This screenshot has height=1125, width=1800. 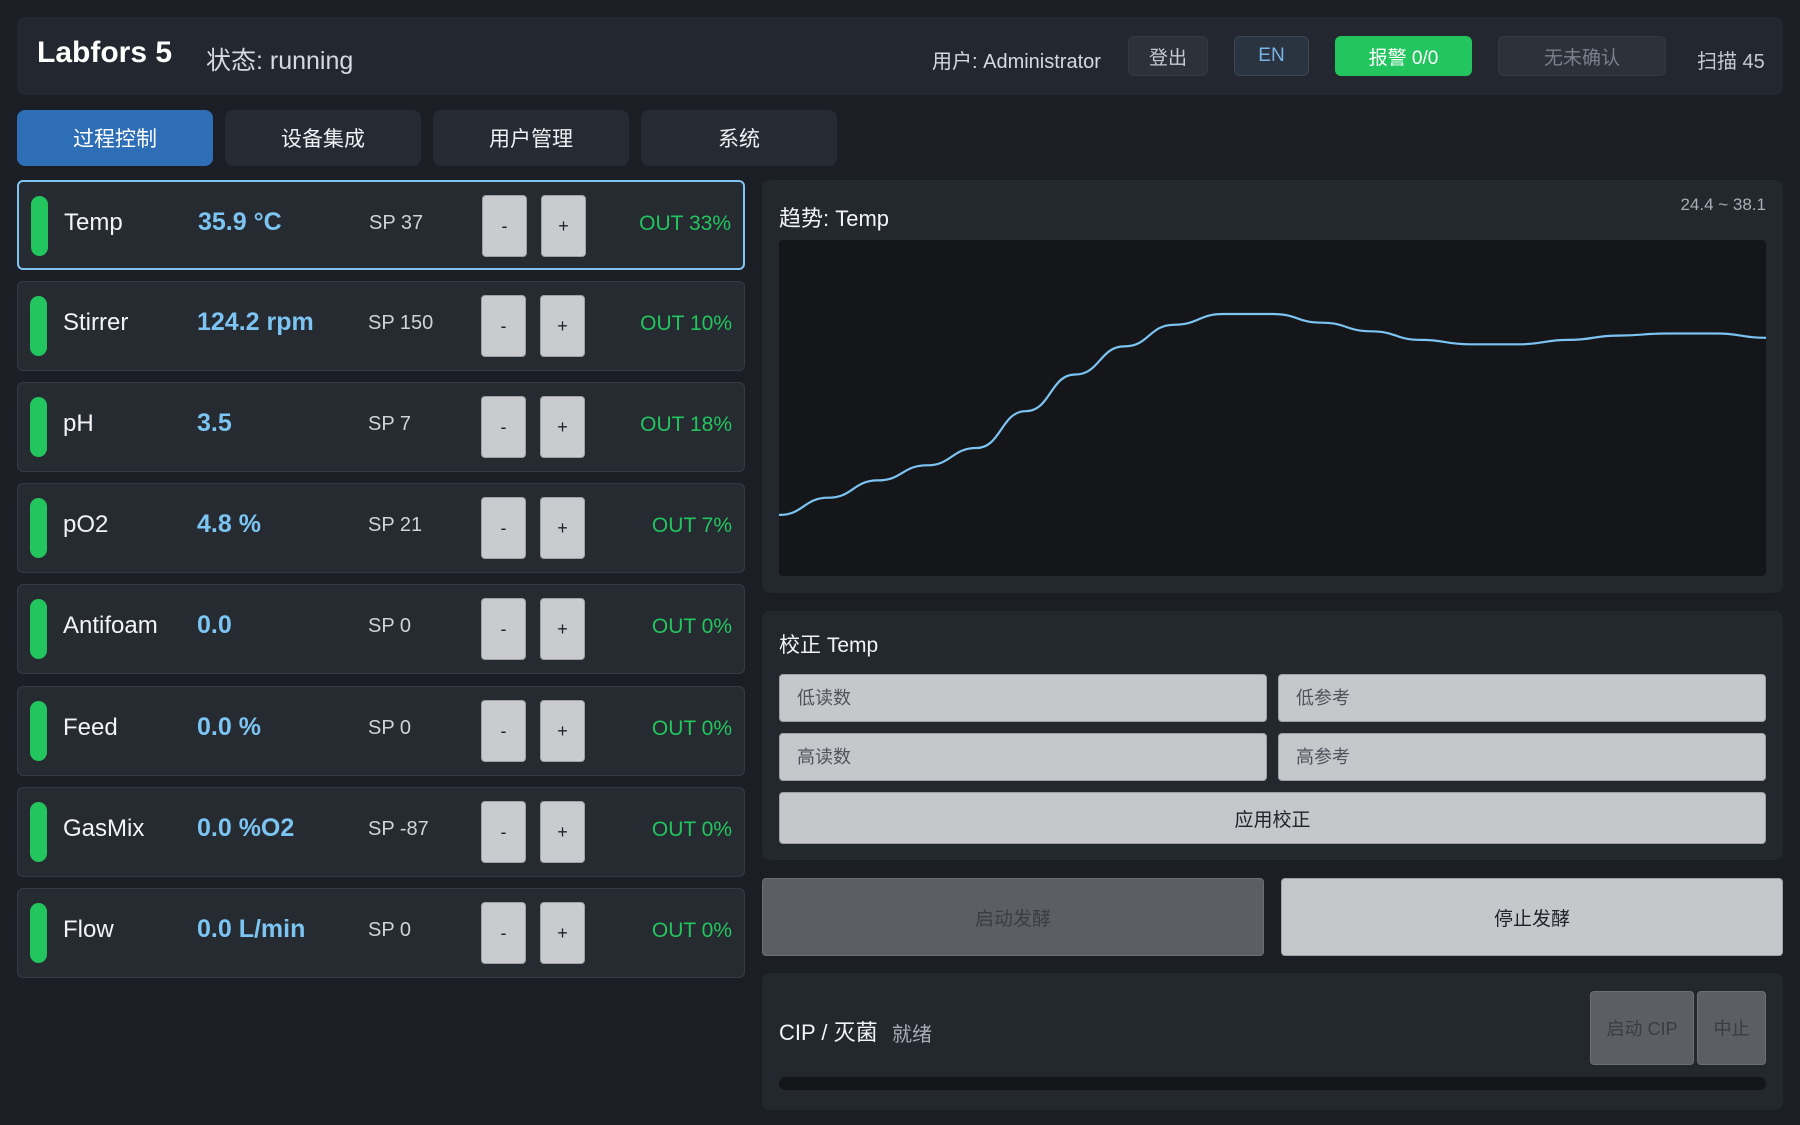 I want to click on loop-row-stirrer: Stirrer 124.2 rpm SP 150 - + OUT 10%, so click(x=381, y=326).